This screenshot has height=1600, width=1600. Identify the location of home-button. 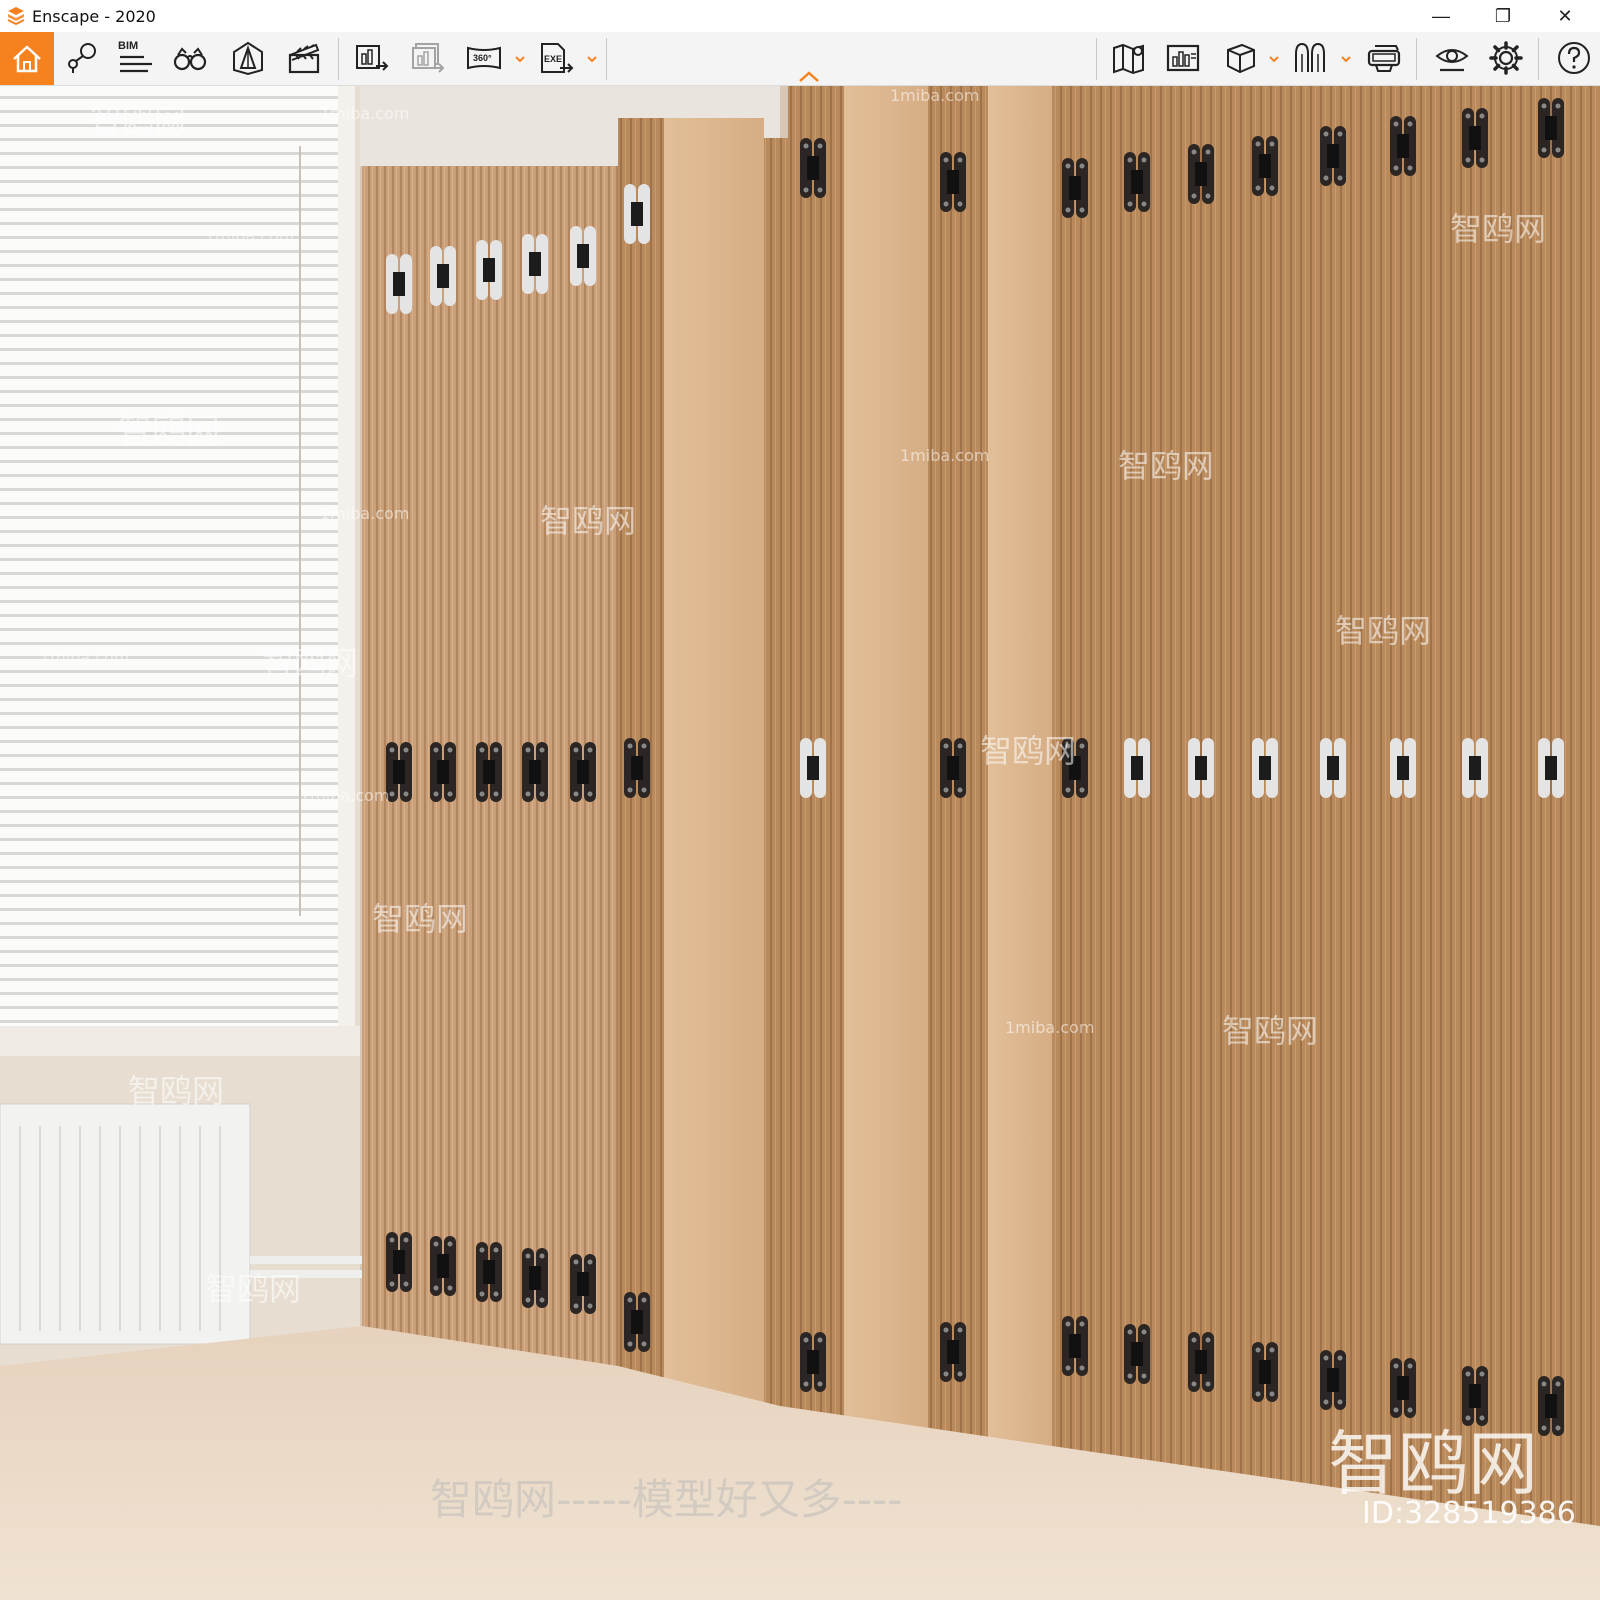
(27, 58).